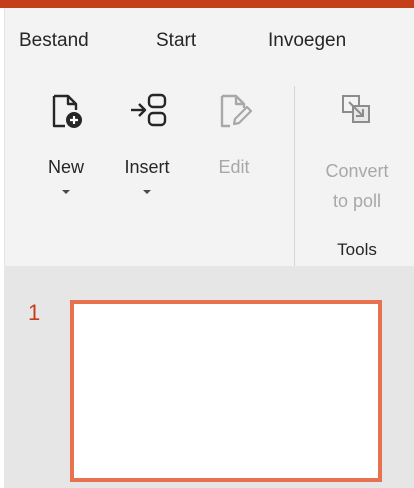 This screenshot has height=488, width=414. What do you see at coordinates (236, 111) in the screenshot?
I see `edit-icon` at bounding box center [236, 111].